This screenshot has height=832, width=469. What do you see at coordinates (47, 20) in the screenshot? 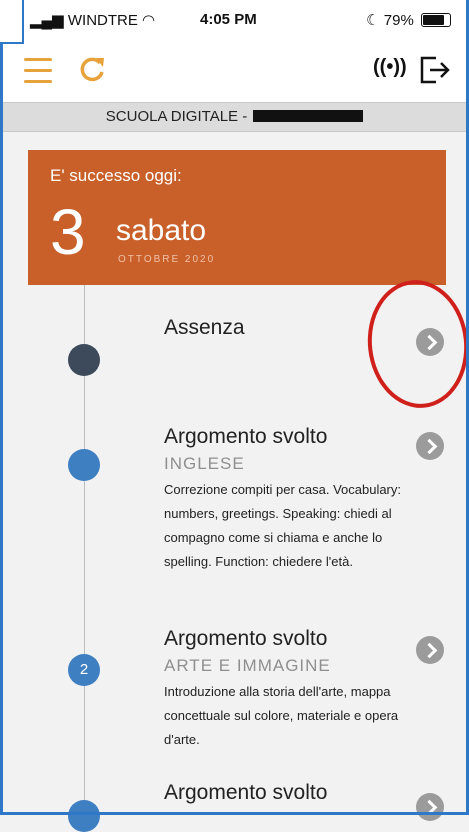
I see `cell-signal-icon: ▂▄▆` at bounding box center [47, 20].